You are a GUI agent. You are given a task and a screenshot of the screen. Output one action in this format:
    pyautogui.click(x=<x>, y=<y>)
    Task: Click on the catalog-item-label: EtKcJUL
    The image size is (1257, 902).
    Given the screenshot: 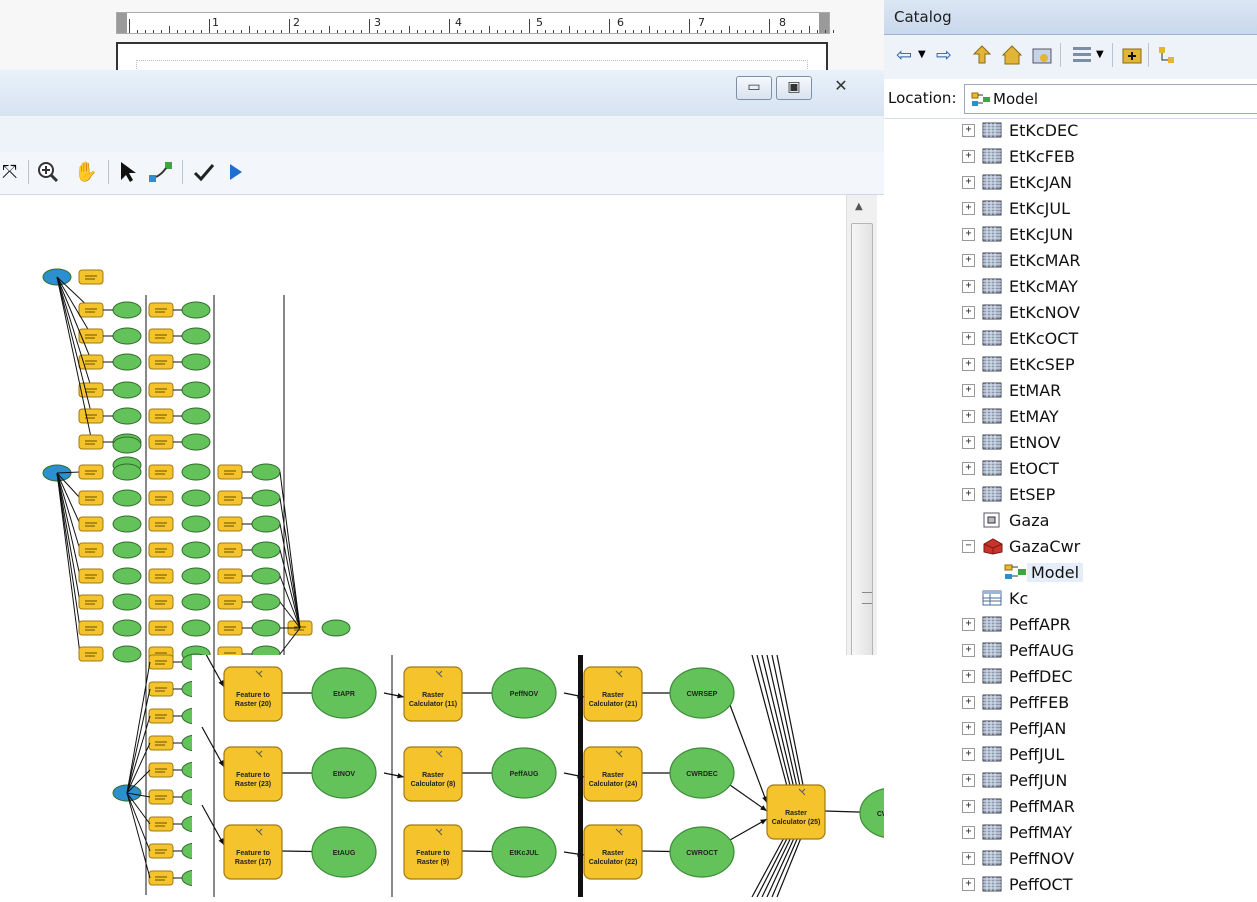 What is the action you would take?
    pyautogui.click(x=1040, y=208)
    